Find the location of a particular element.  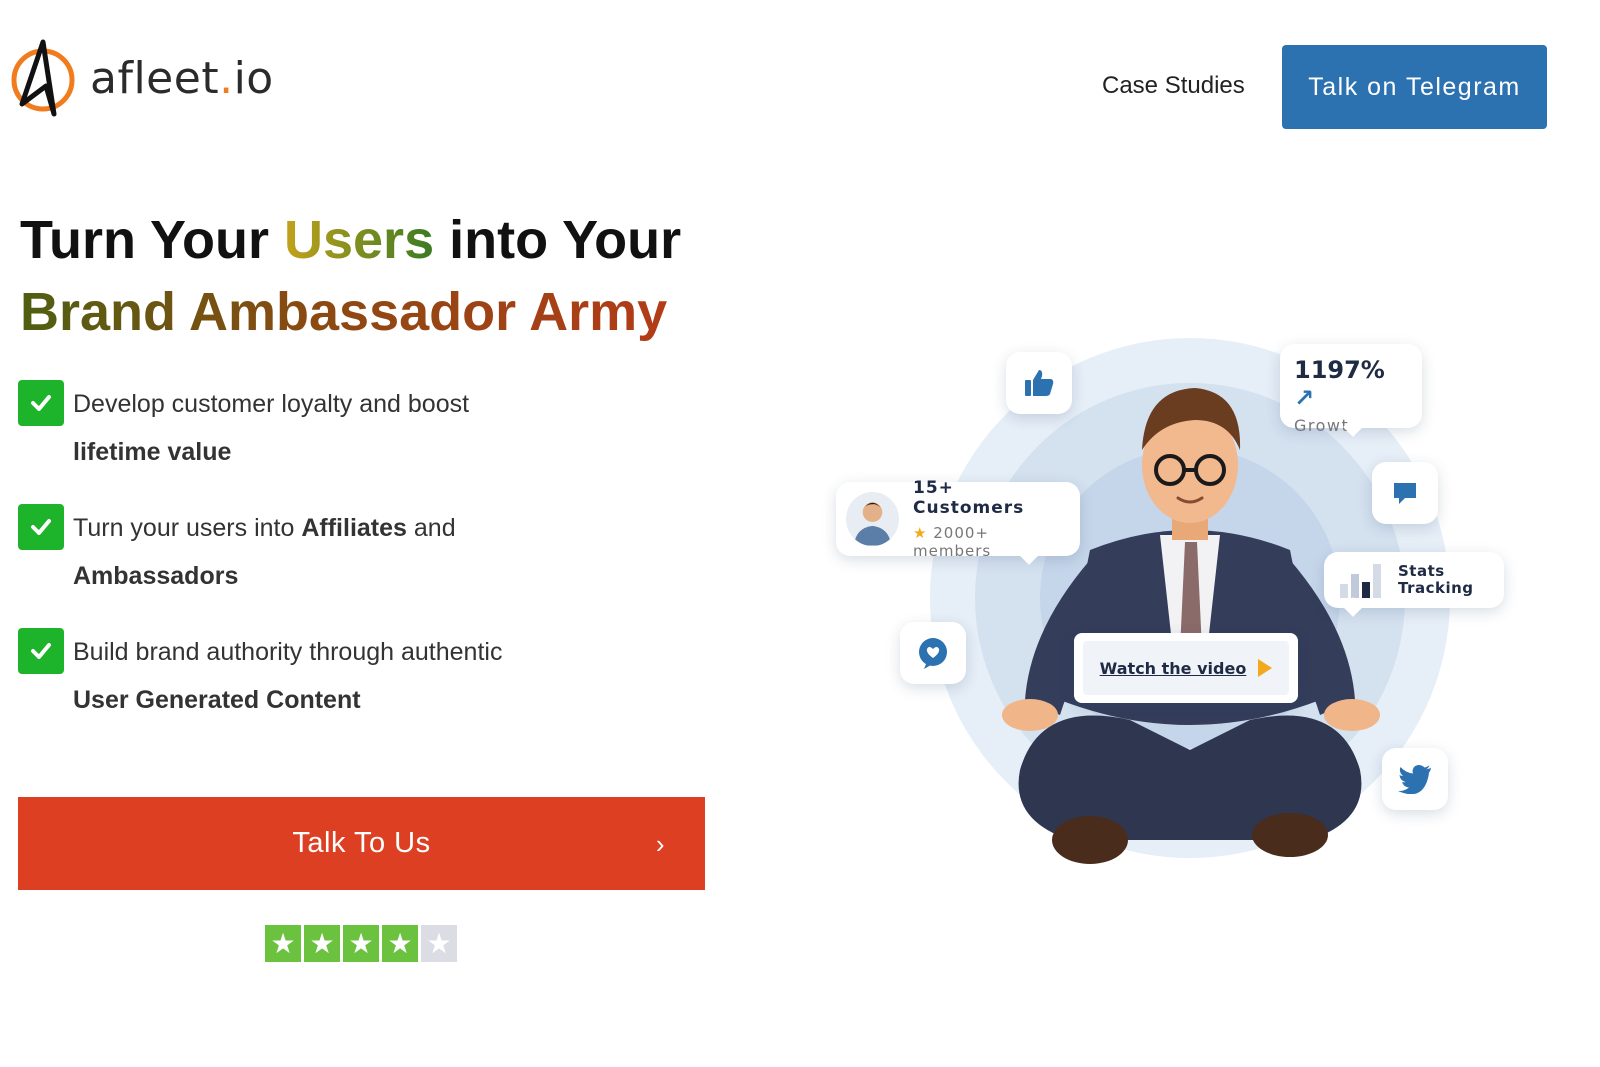

thumbs-up-icon is located at coordinates (1039, 383).